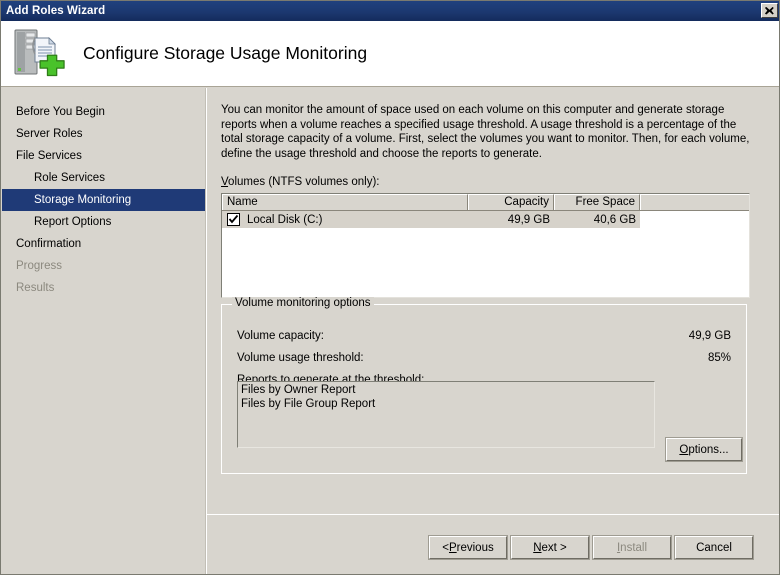 The image size is (780, 575). I want to click on close-button, so click(769, 10).